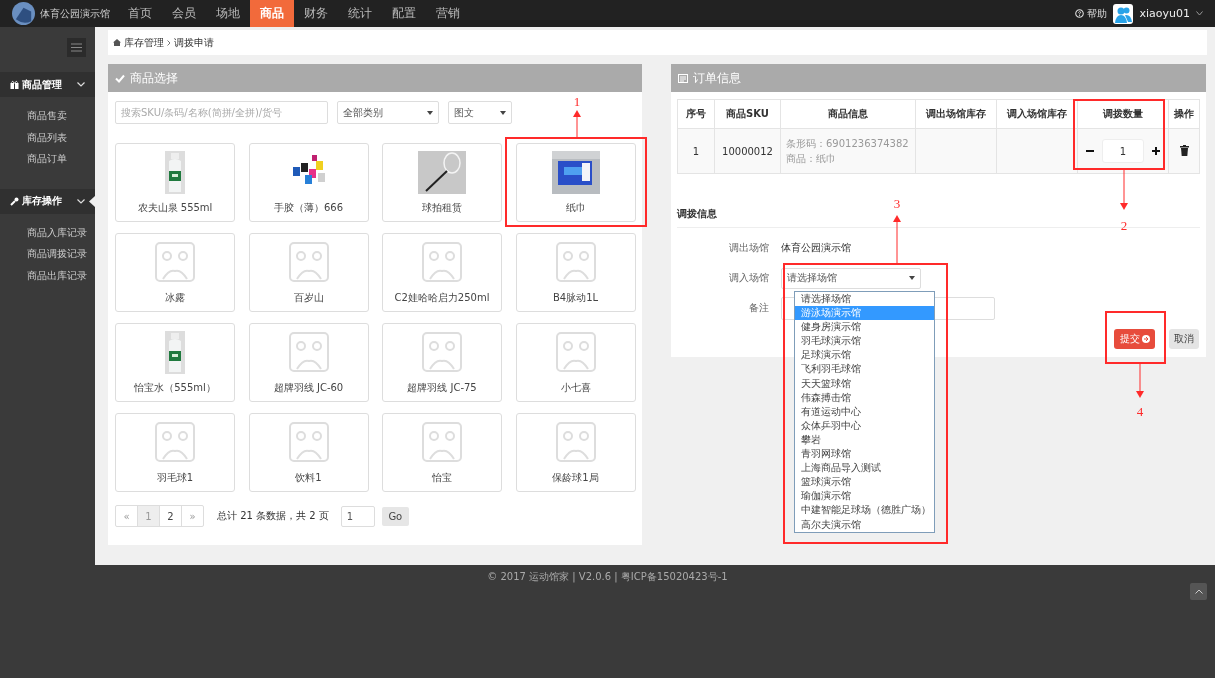  What do you see at coordinates (308, 182) in the screenshot?
I see `product-card: 手胶（薄）666` at bounding box center [308, 182].